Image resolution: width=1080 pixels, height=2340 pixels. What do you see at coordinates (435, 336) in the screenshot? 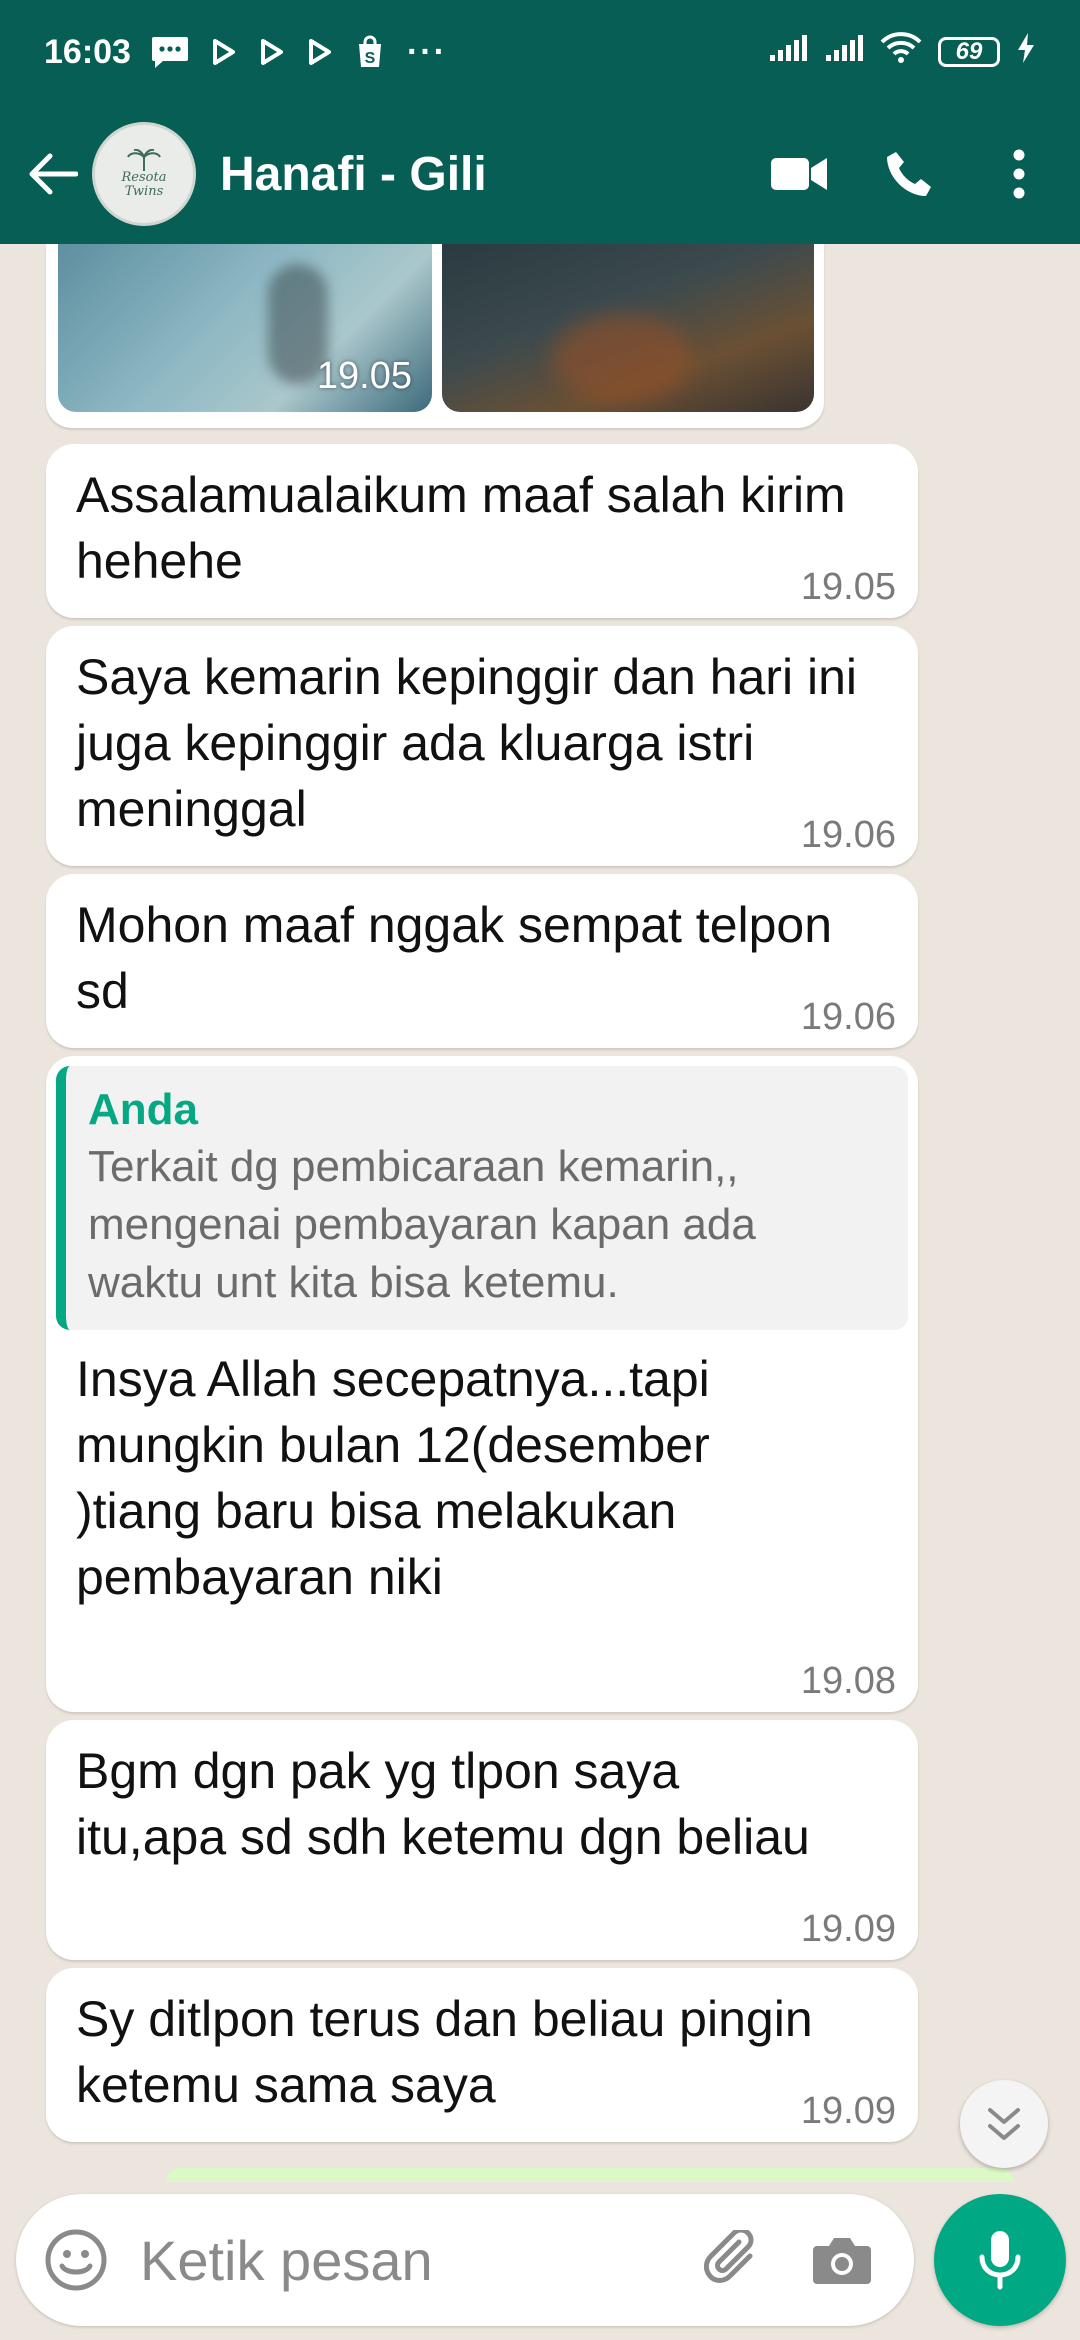
I see `media-message: 19.05` at bounding box center [435, 336].